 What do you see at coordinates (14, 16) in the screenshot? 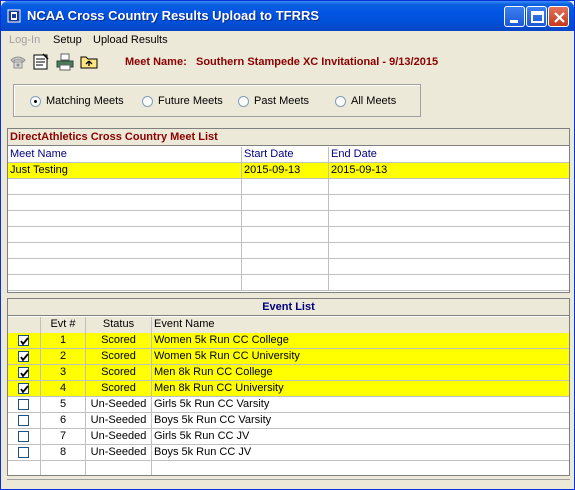
I see `app-icon` at bounding box center [14, 16].